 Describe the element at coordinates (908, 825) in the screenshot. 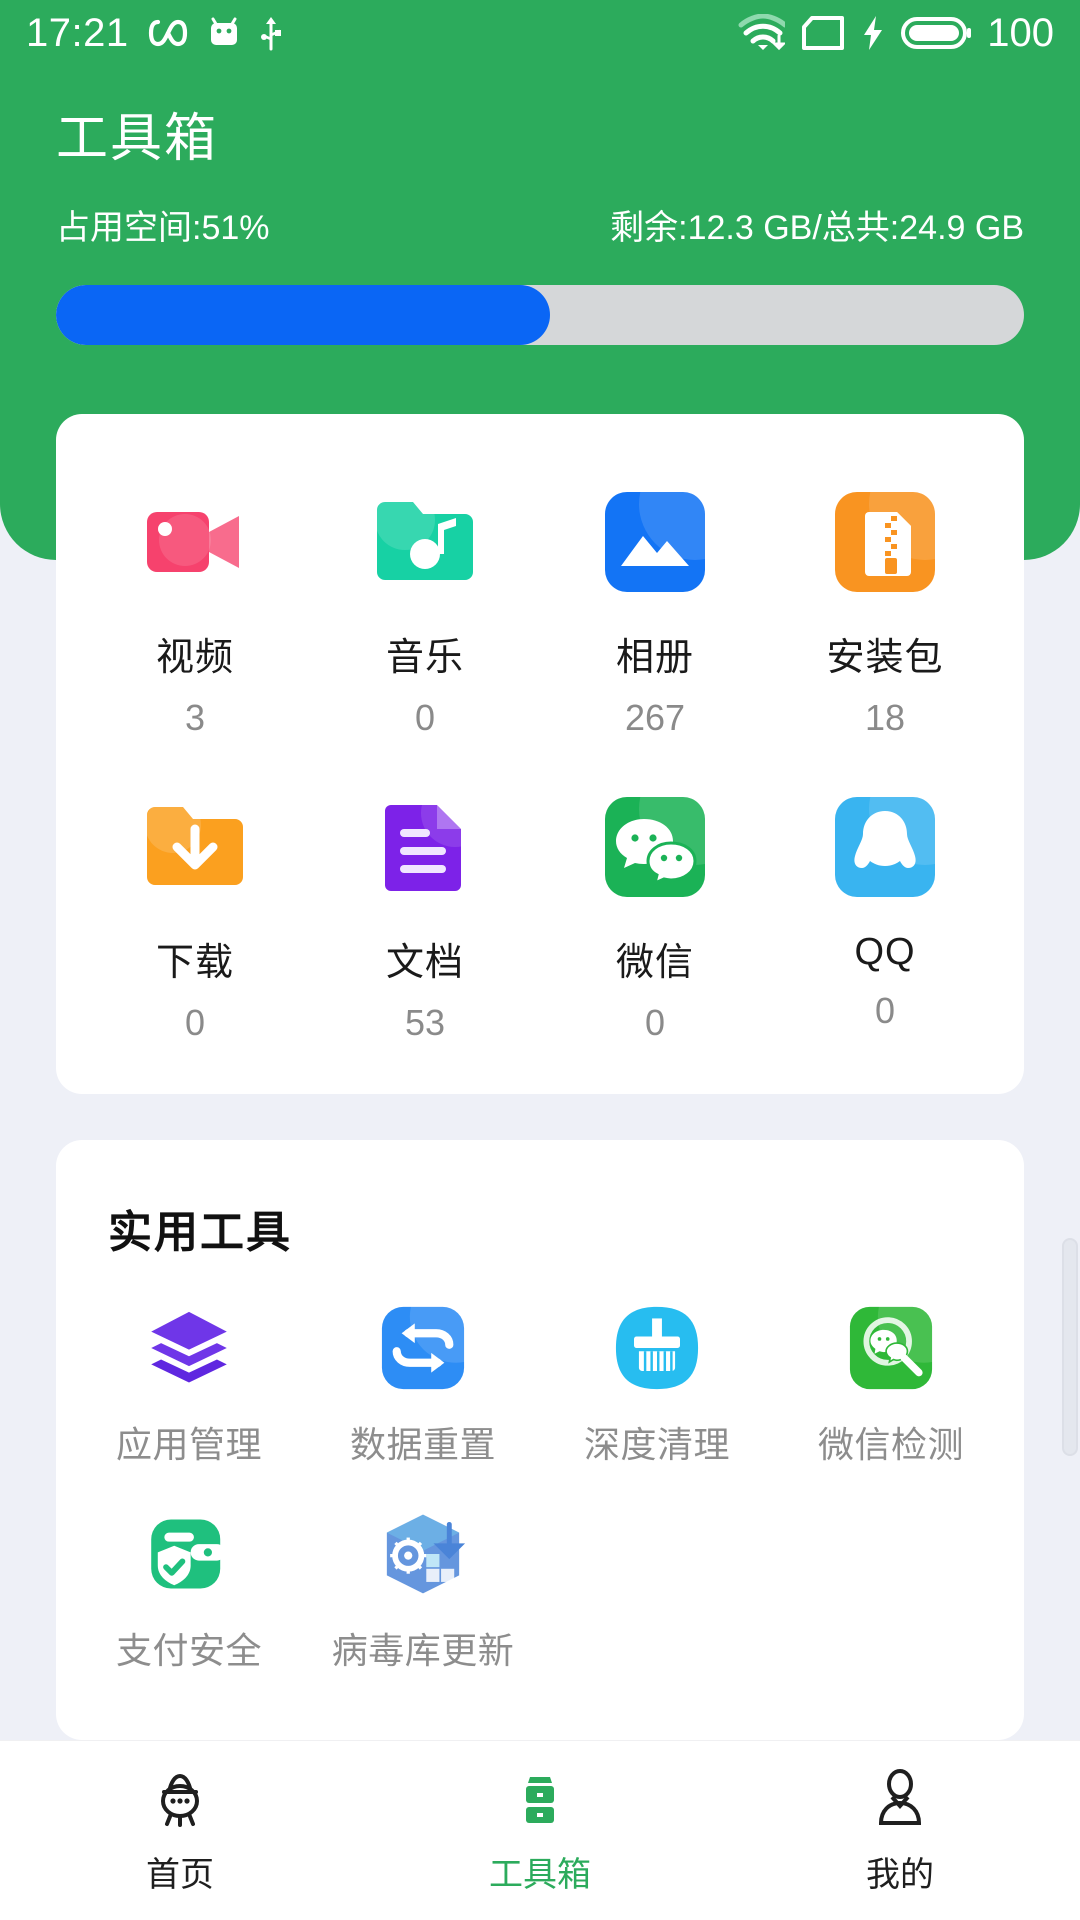

I see `qq-penguin-icon` at that location.